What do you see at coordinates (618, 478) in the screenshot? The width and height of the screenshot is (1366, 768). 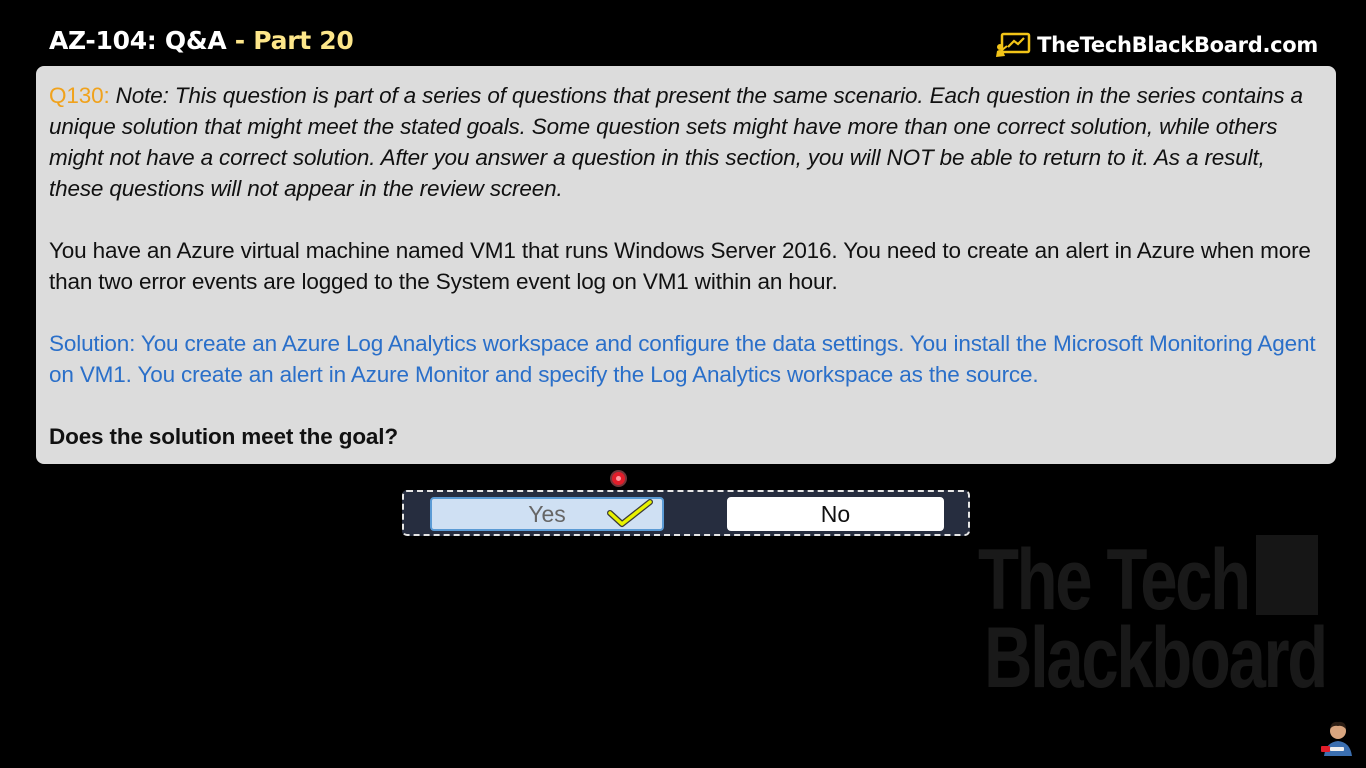 I see `cursor-highlight-icon` at bounding box center [618, 478].